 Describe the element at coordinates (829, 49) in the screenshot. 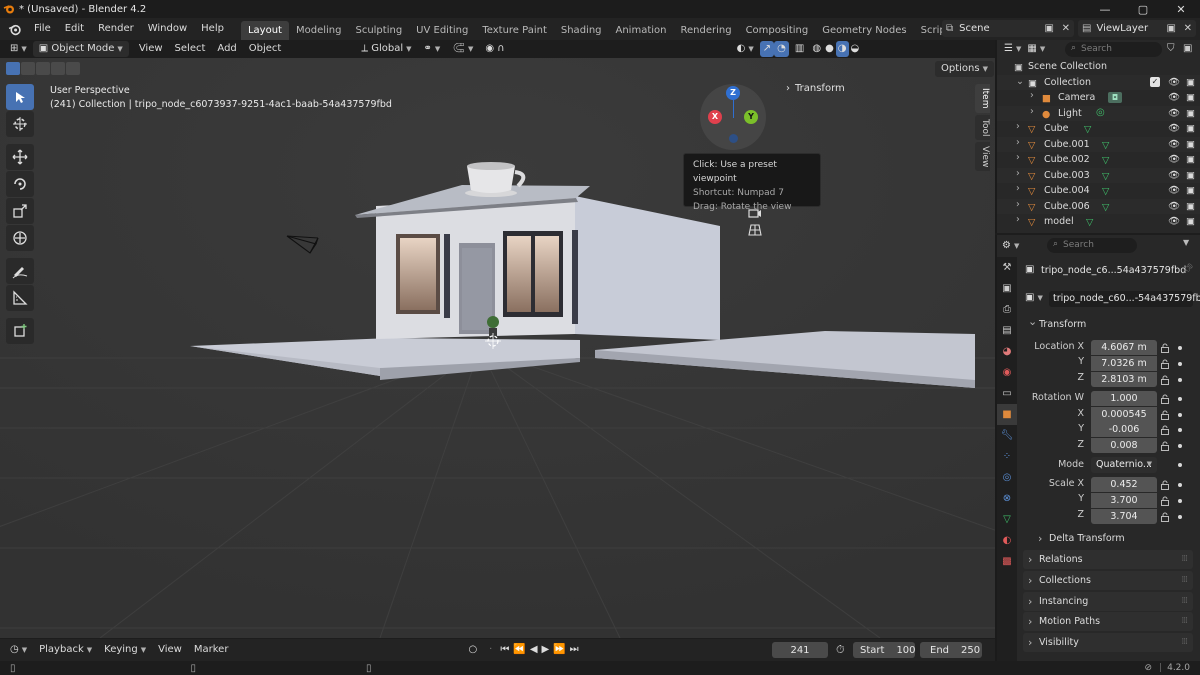

I see `shading-solid-icon: ●` at that location.